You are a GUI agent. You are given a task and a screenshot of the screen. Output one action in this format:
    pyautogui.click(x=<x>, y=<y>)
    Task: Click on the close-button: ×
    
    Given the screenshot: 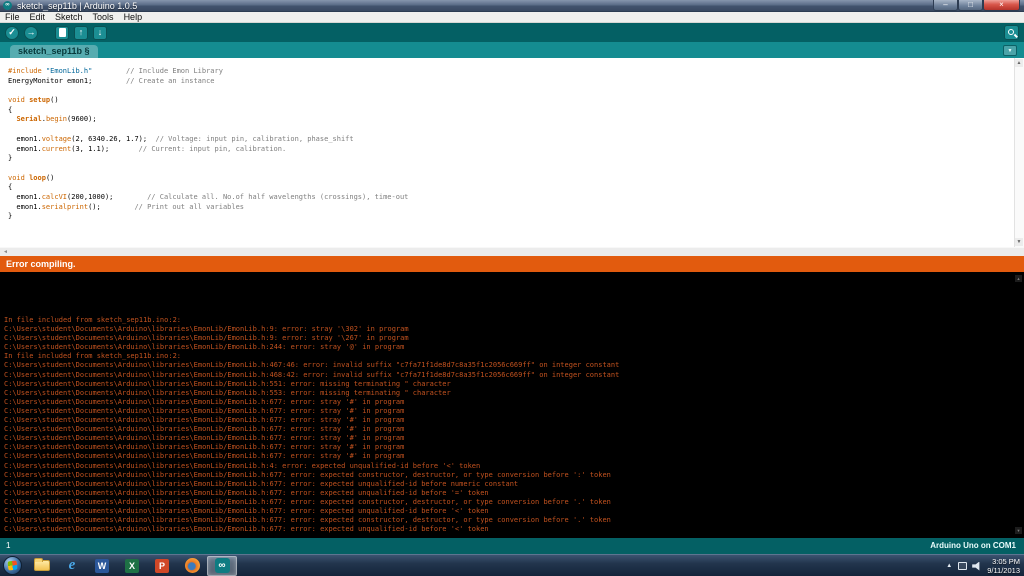 What is the action you would take?
    pyautogui.click(x=1001, y=5)
    